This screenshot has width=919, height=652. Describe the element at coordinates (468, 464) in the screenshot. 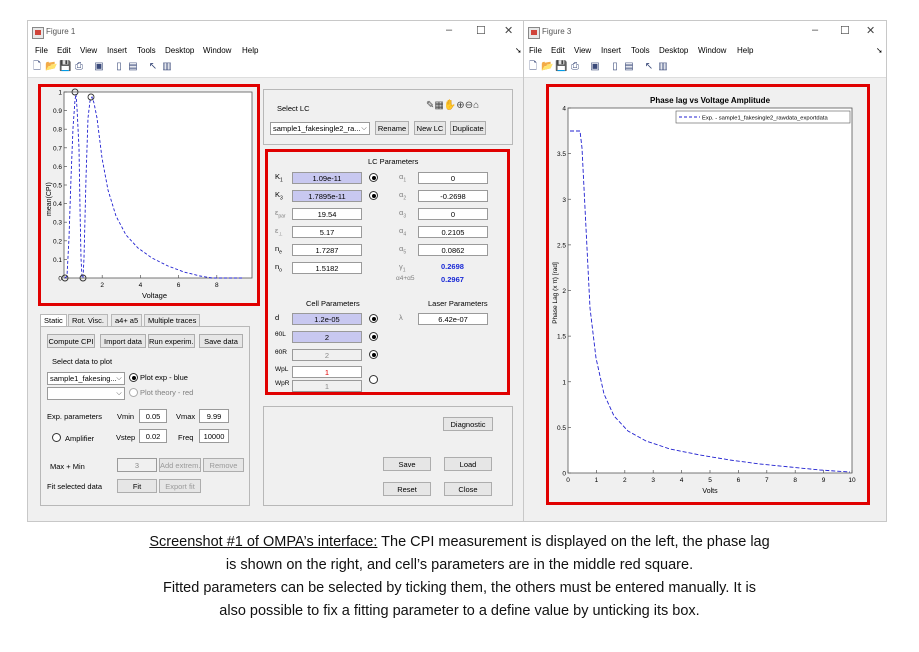

I see `load-button: Load` at that location.